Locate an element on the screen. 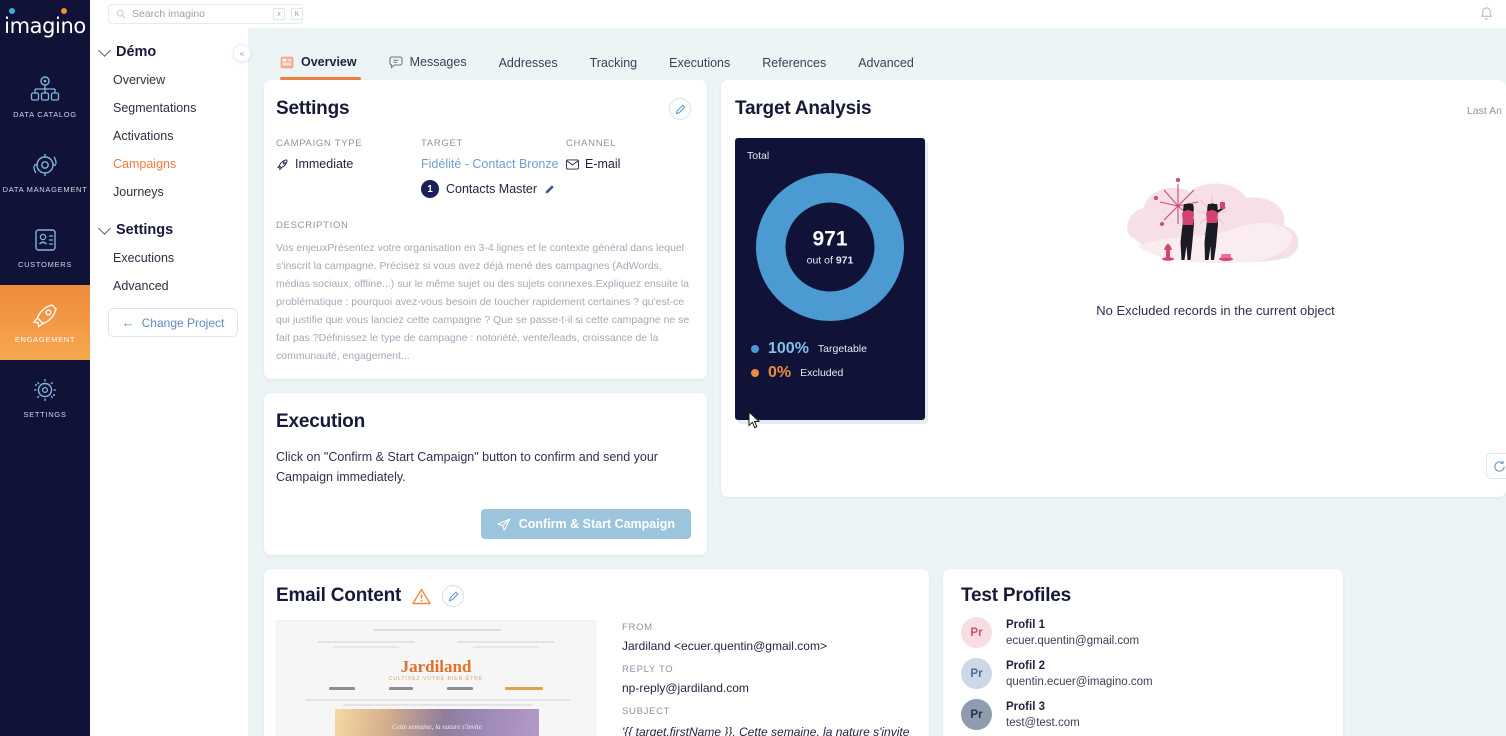 The image size is (1506, 736). target-analysis-header: Target Analysis Last An is located at coordinates (1120, 109).